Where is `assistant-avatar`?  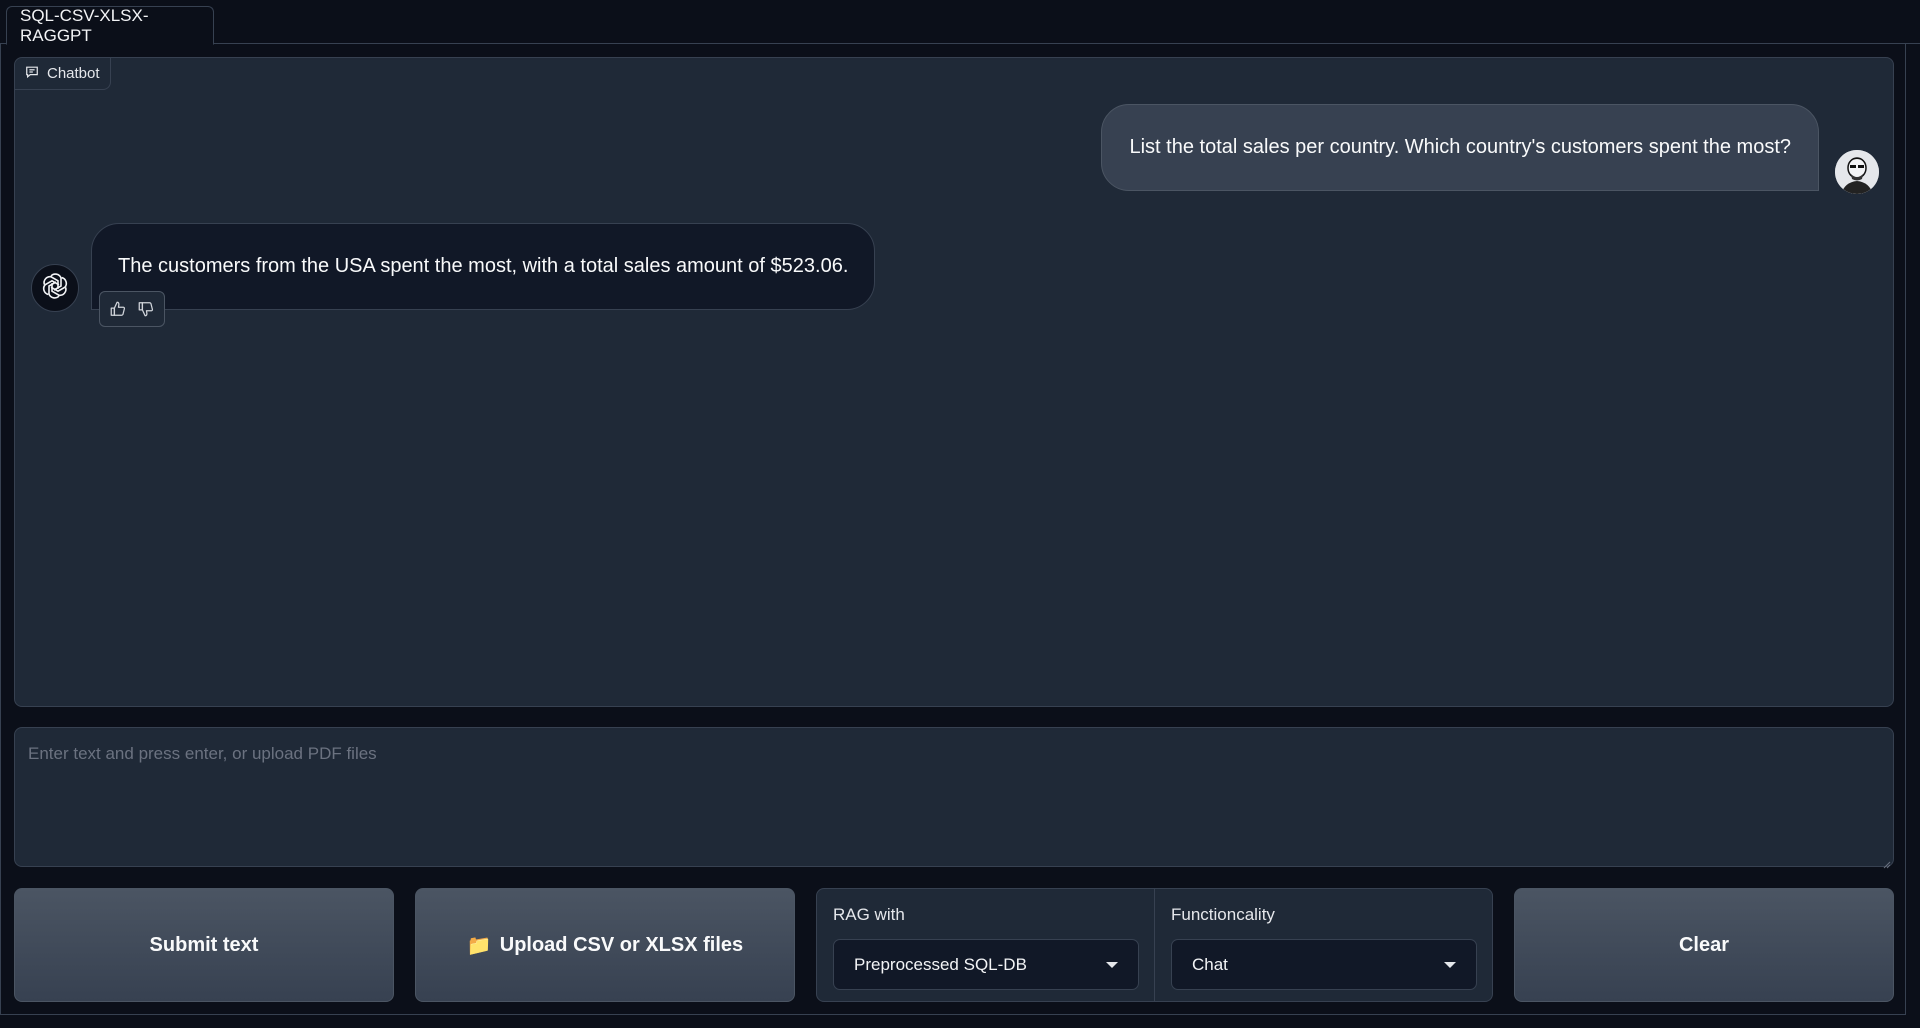 assistant-avatar is located at coordinates (55, 288).